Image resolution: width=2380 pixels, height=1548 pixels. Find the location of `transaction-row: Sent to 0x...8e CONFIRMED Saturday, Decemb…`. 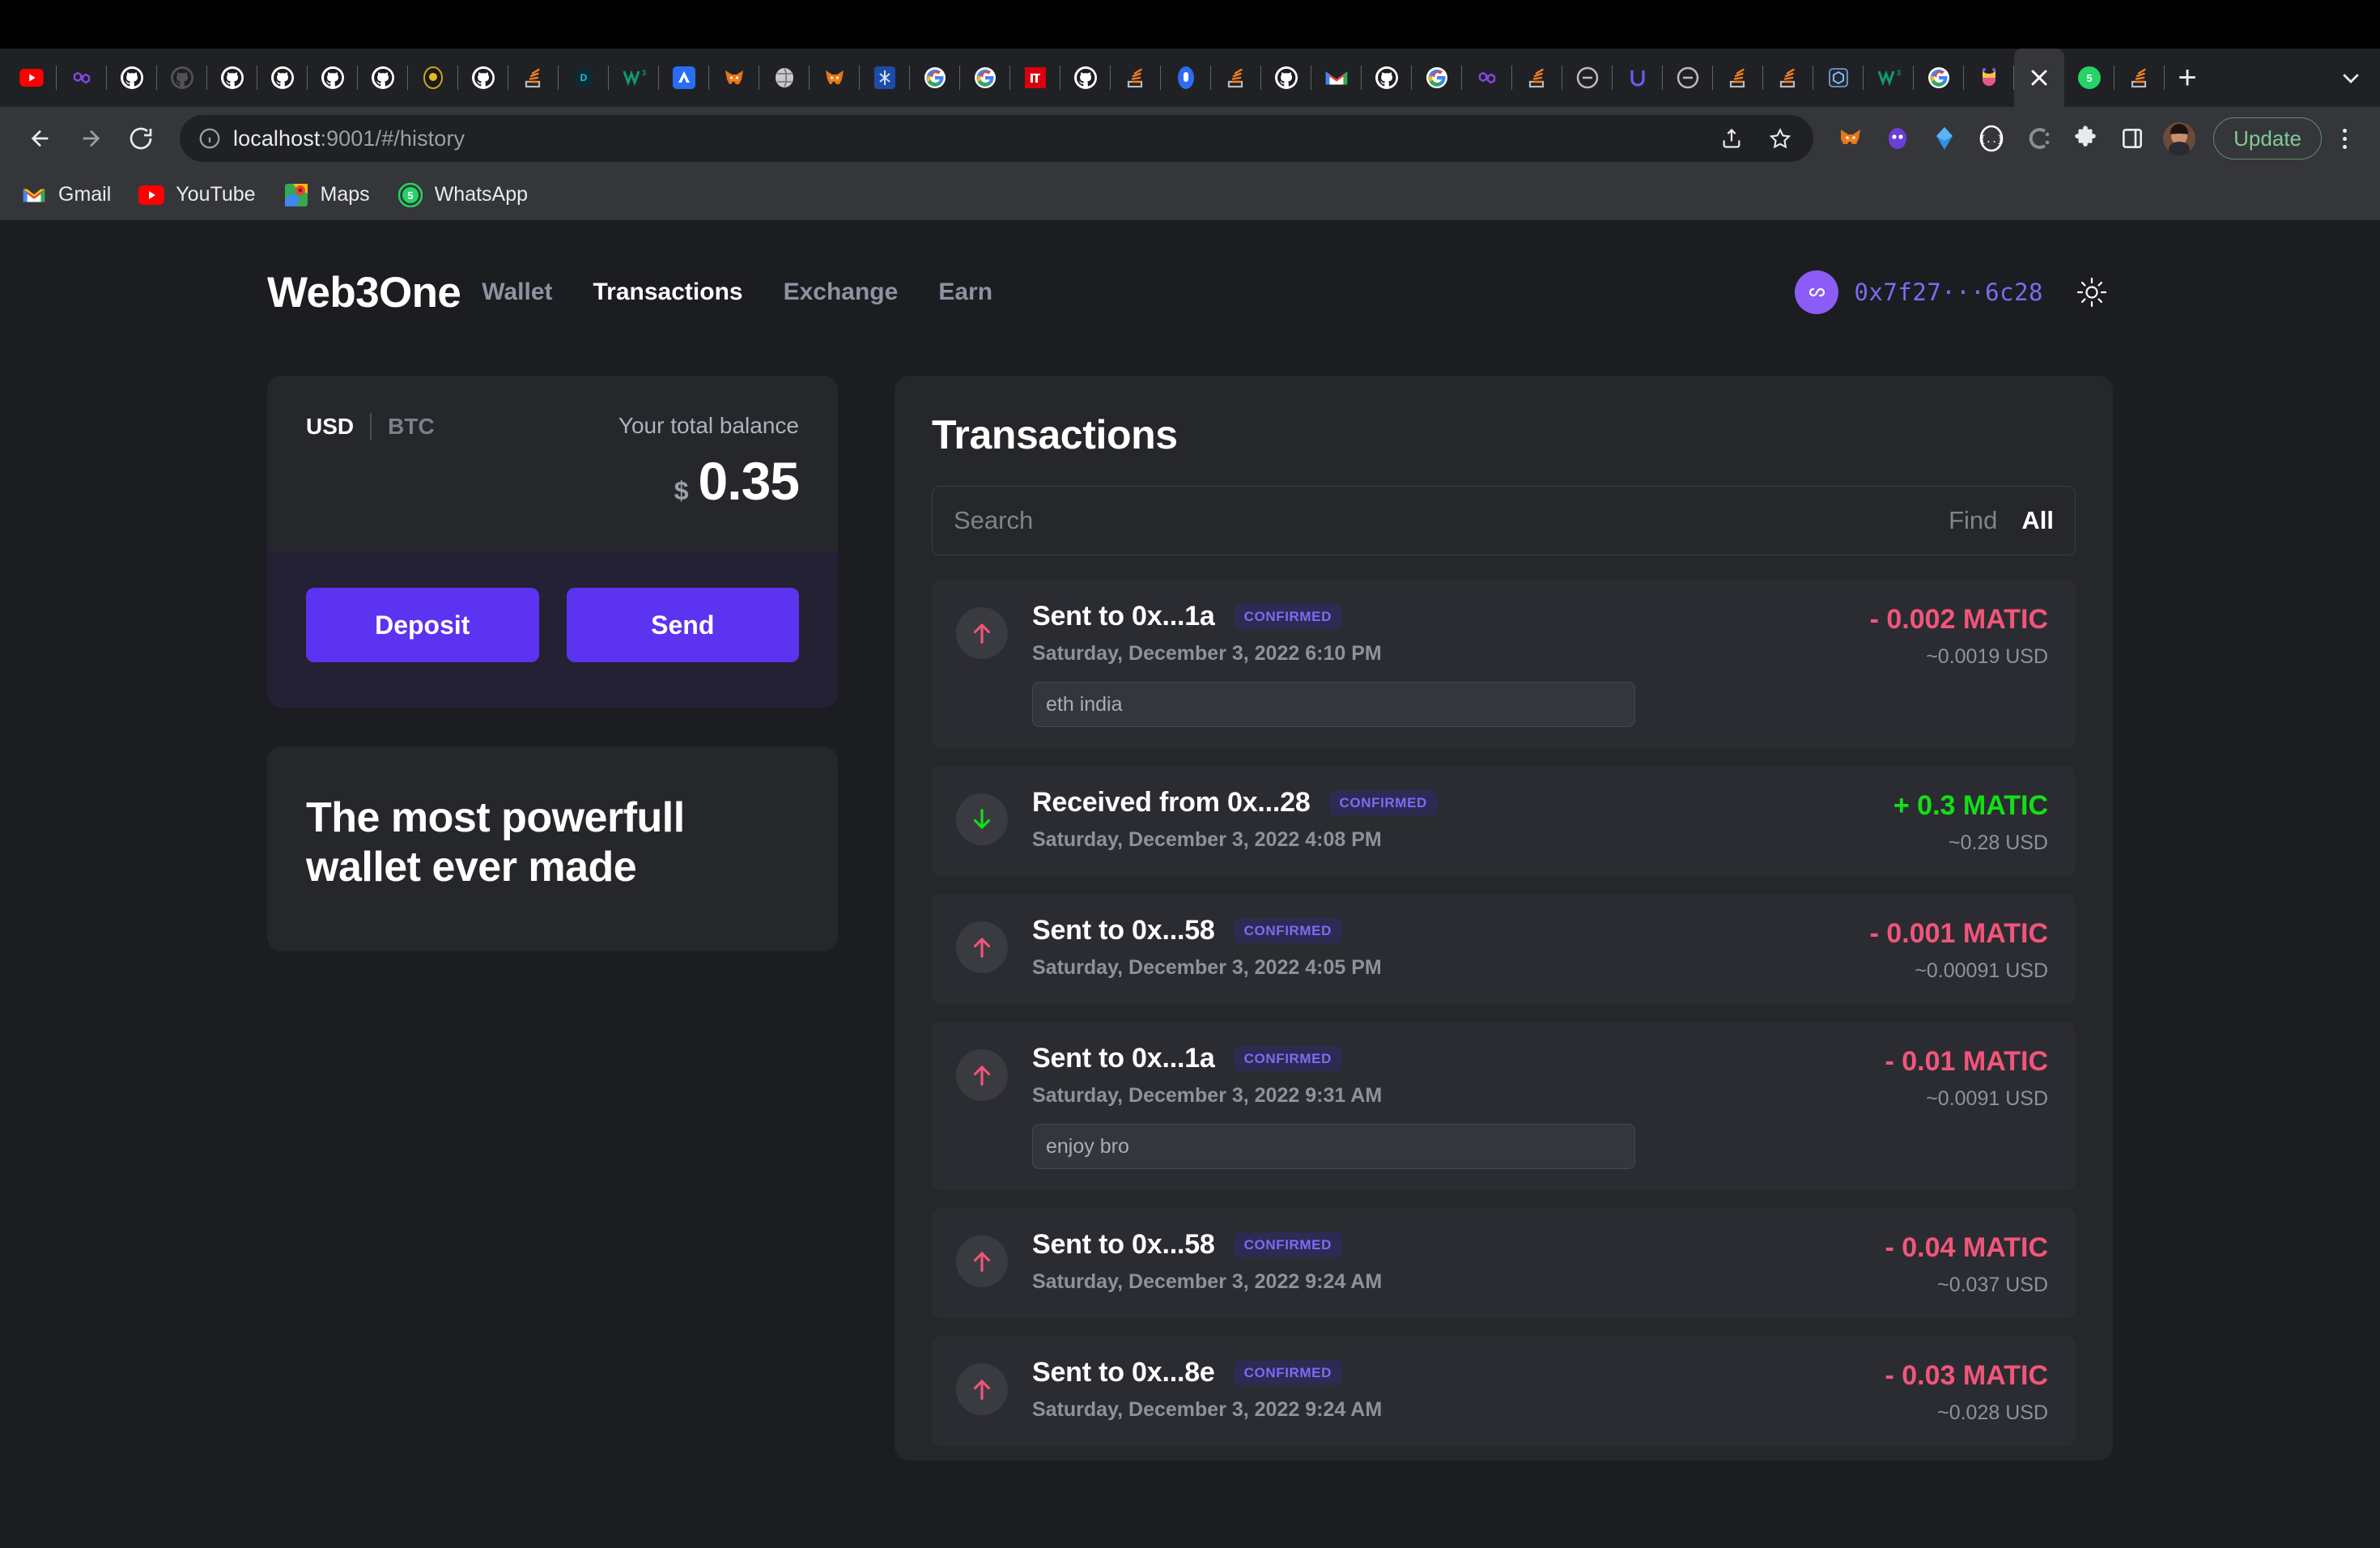

transaction-row: Sent to 0x...8e CONFIRMED Saturday, Decemb… is located at coordinates (1504, 1391).